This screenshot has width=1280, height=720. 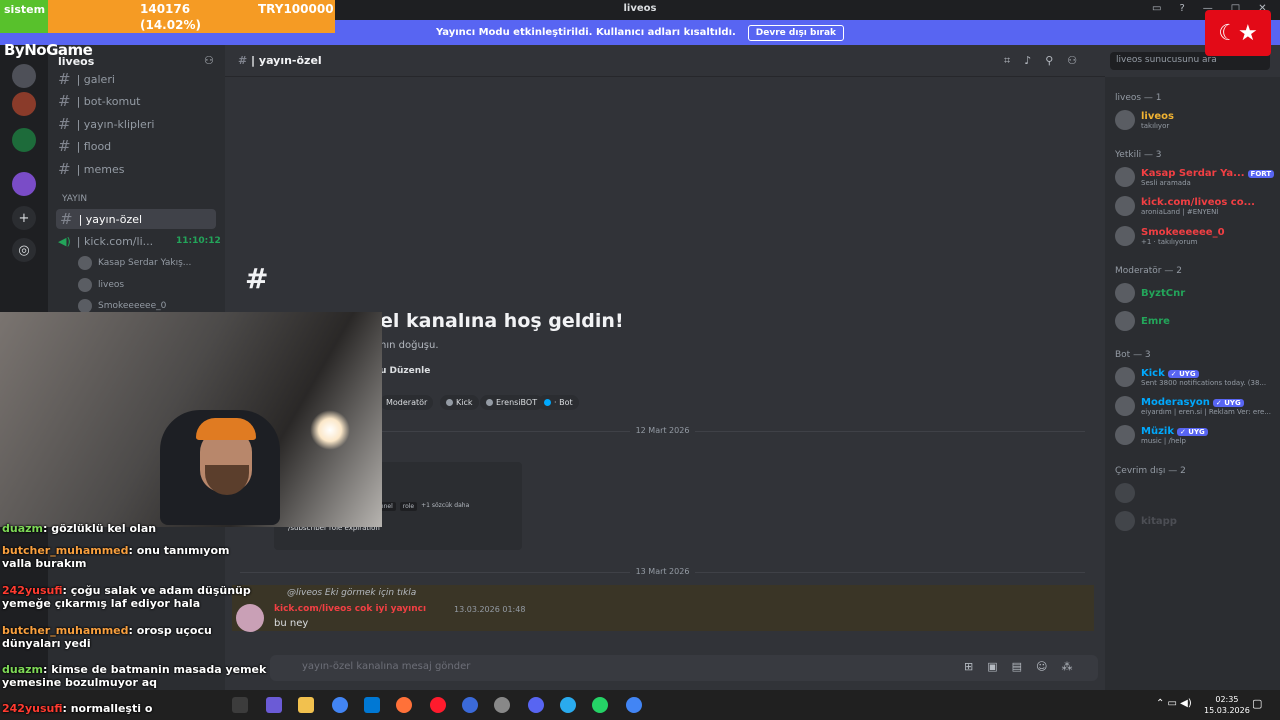 I want to click on help-icon: ?, so click(x=1181, y=8).